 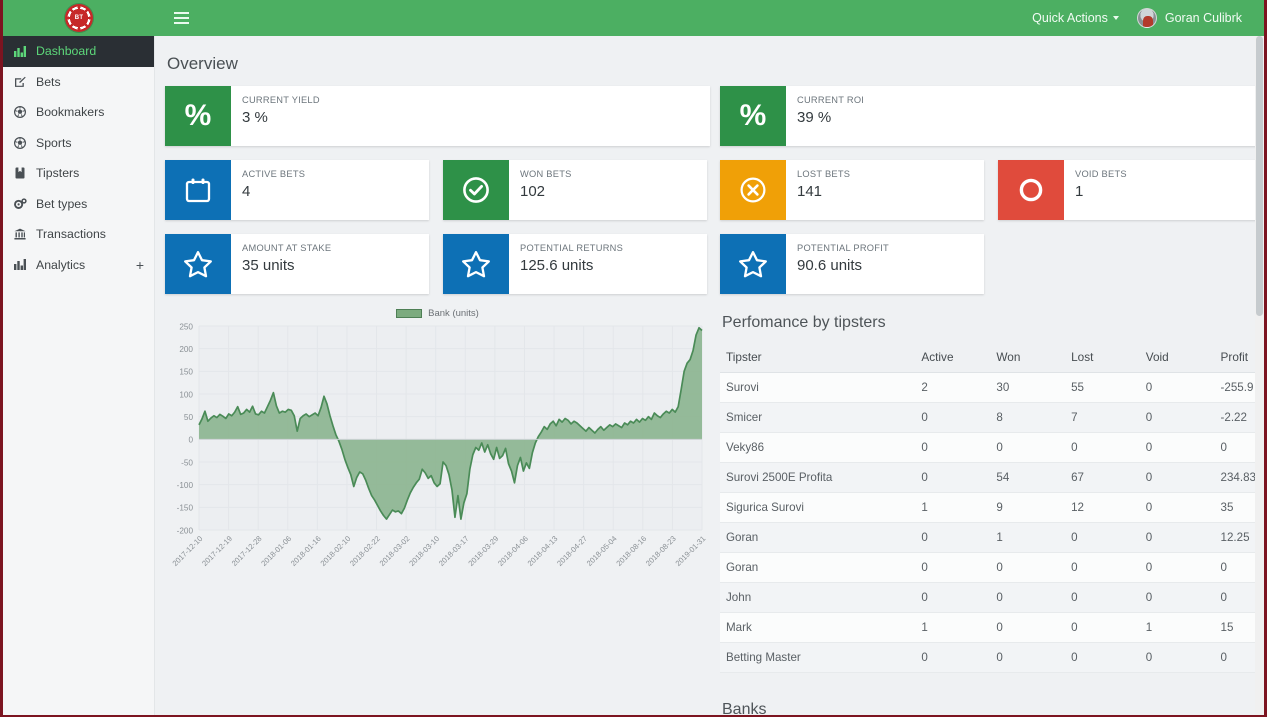 What do you see at coordinates (62, 203) in the screenshot?
I see `sidebar-item-label: Bet types` at bounding box center [62, 203].